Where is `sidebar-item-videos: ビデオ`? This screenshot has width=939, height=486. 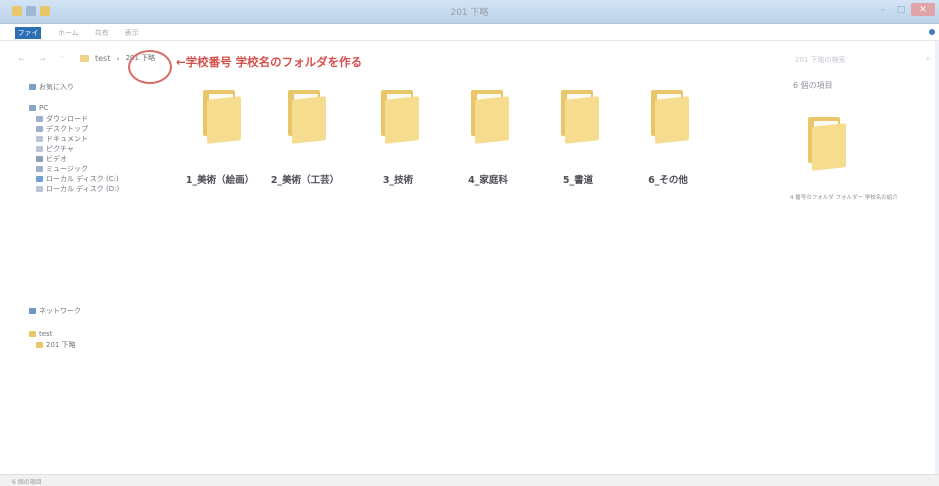 sidebar-item-videos: ビデオ is located at coordinates (51, 159).